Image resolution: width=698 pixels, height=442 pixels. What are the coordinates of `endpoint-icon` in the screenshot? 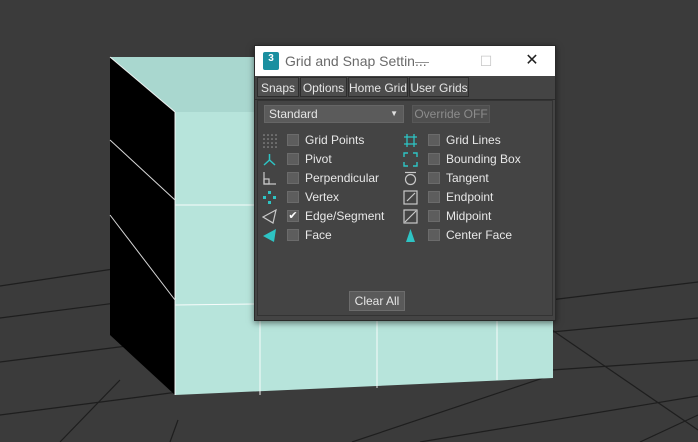 It's located at (410, 197).